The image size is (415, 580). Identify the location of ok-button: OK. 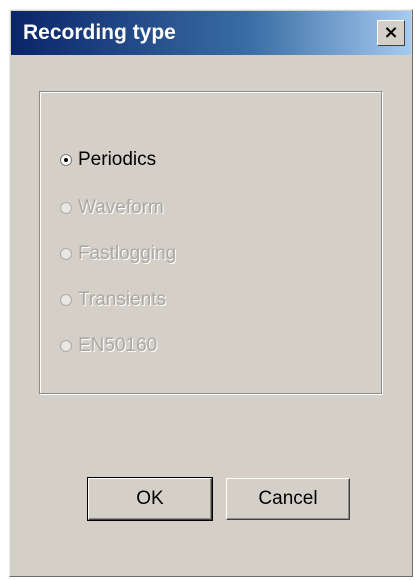
(150, 499).